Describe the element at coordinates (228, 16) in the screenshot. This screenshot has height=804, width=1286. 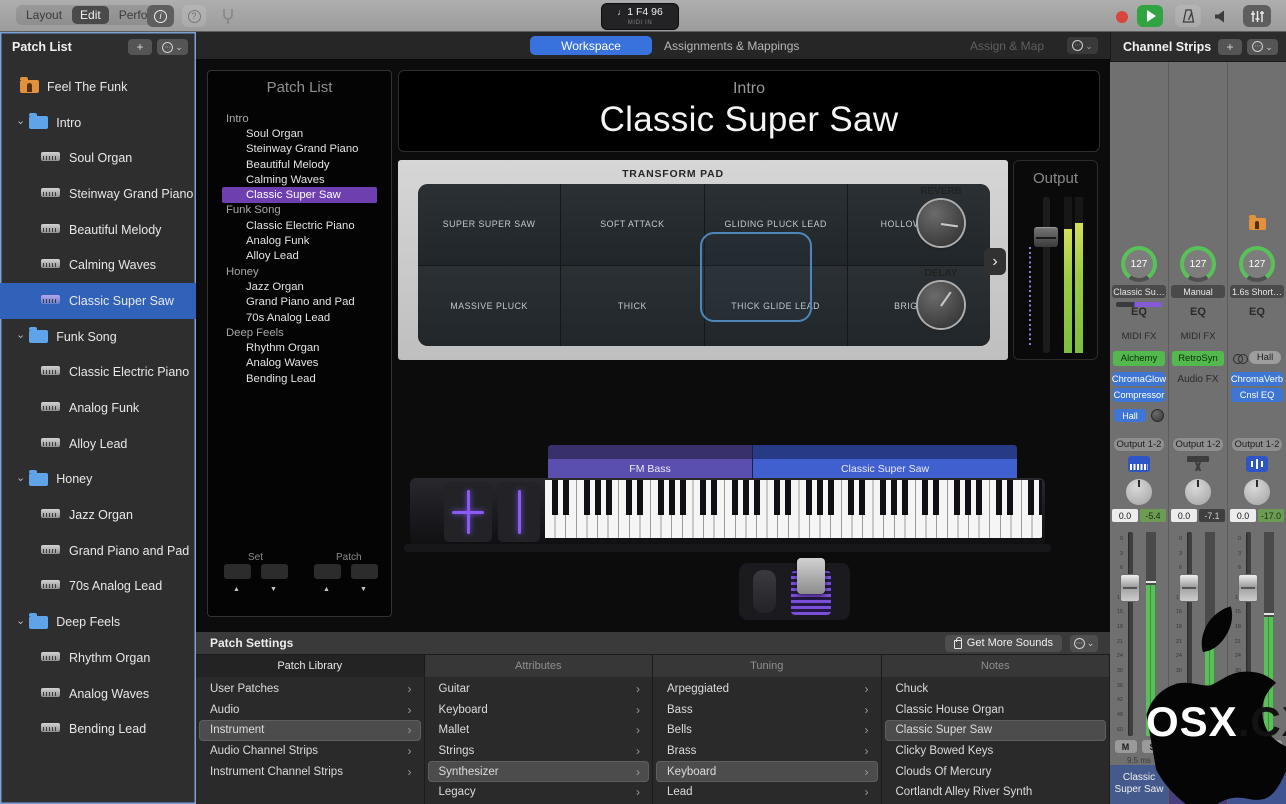
I see `tuner-button` at that location.